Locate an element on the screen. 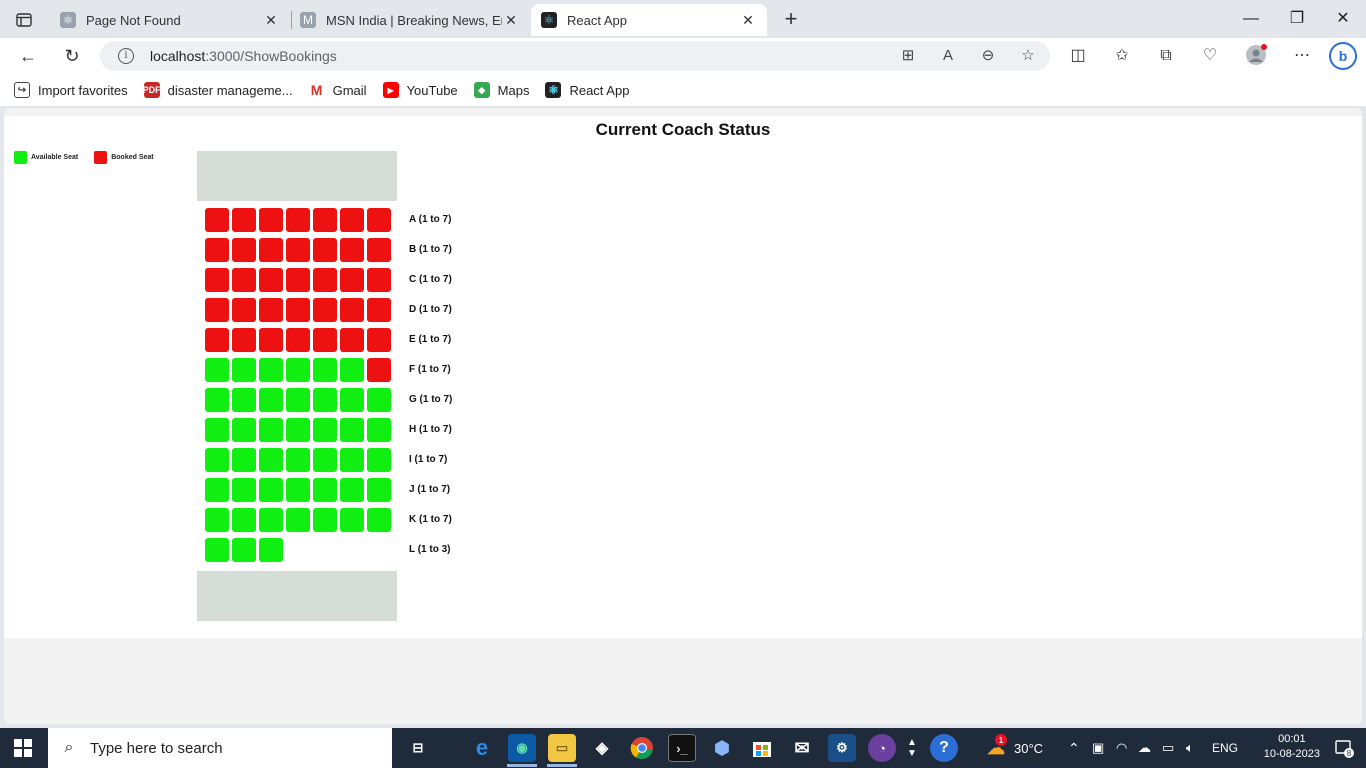 The height and width of the screenshot is (768, 1366). close-window-icon: ✕ is located at coordinates (1343, 19).